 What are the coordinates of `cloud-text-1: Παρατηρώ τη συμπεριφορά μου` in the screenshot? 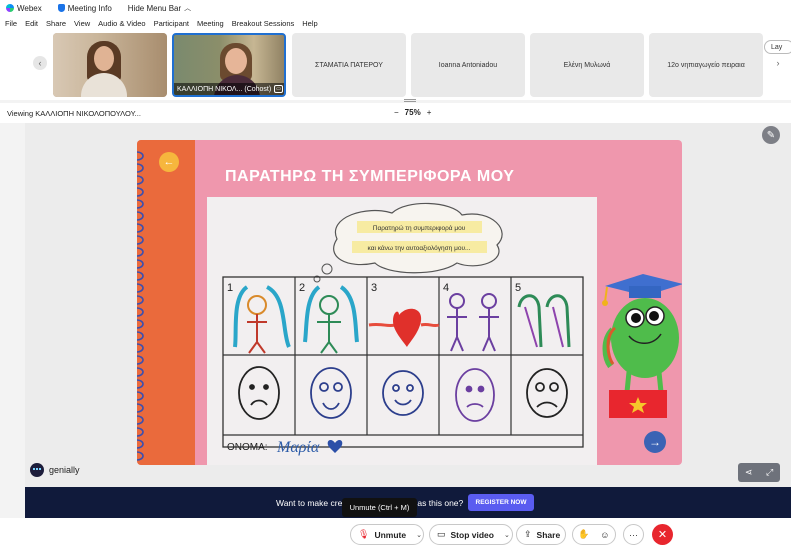 It's located at (419, 228).